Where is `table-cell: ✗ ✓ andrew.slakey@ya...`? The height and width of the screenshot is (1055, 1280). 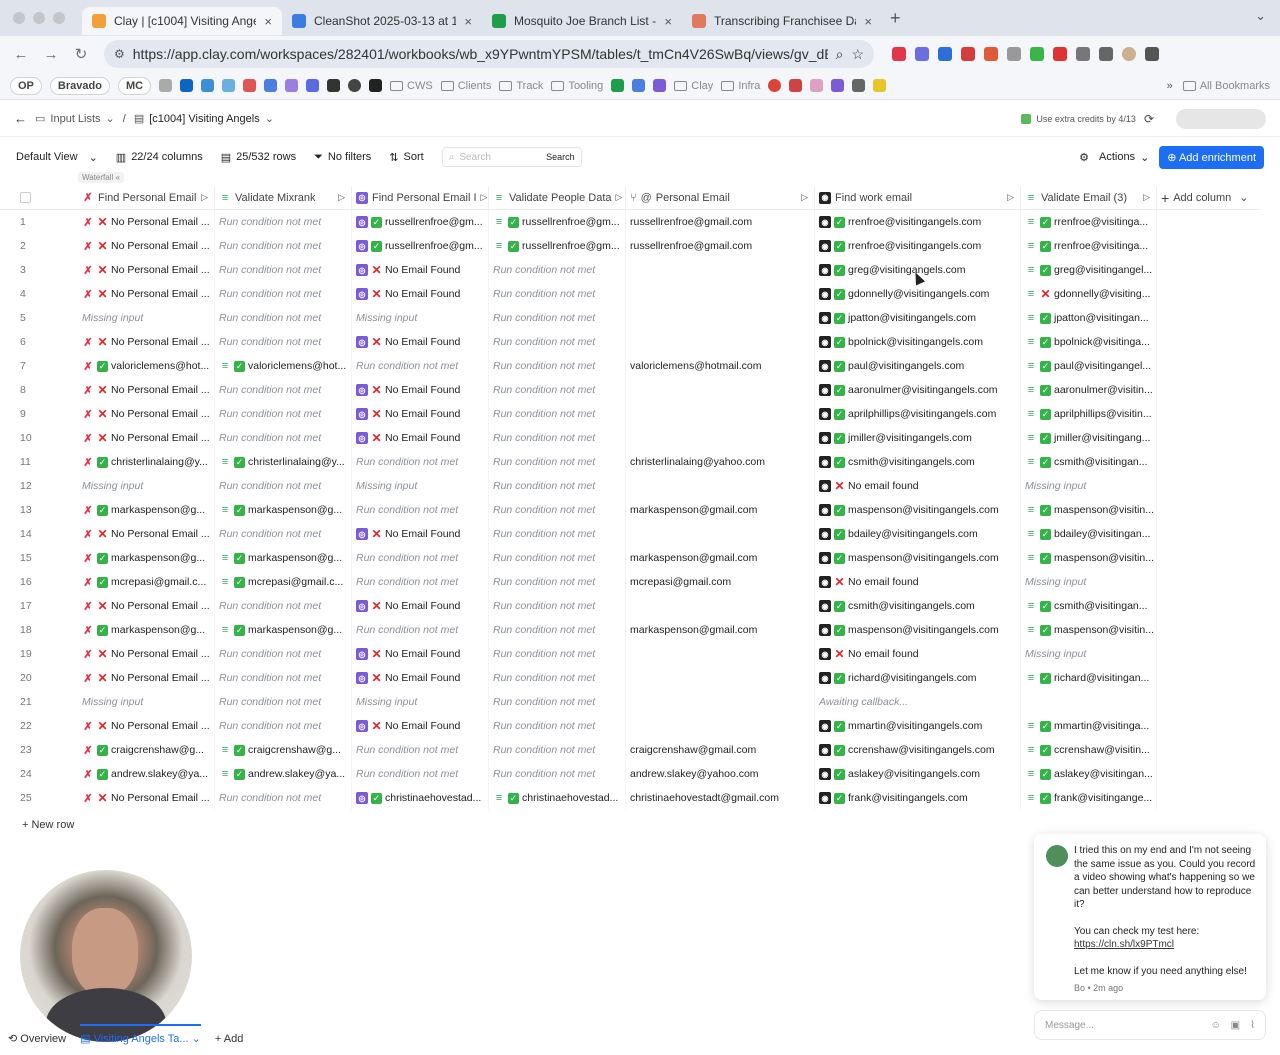
table-cell: ✗ ✓ andrew.slakey@ya... is located at coordinates (146, 774).